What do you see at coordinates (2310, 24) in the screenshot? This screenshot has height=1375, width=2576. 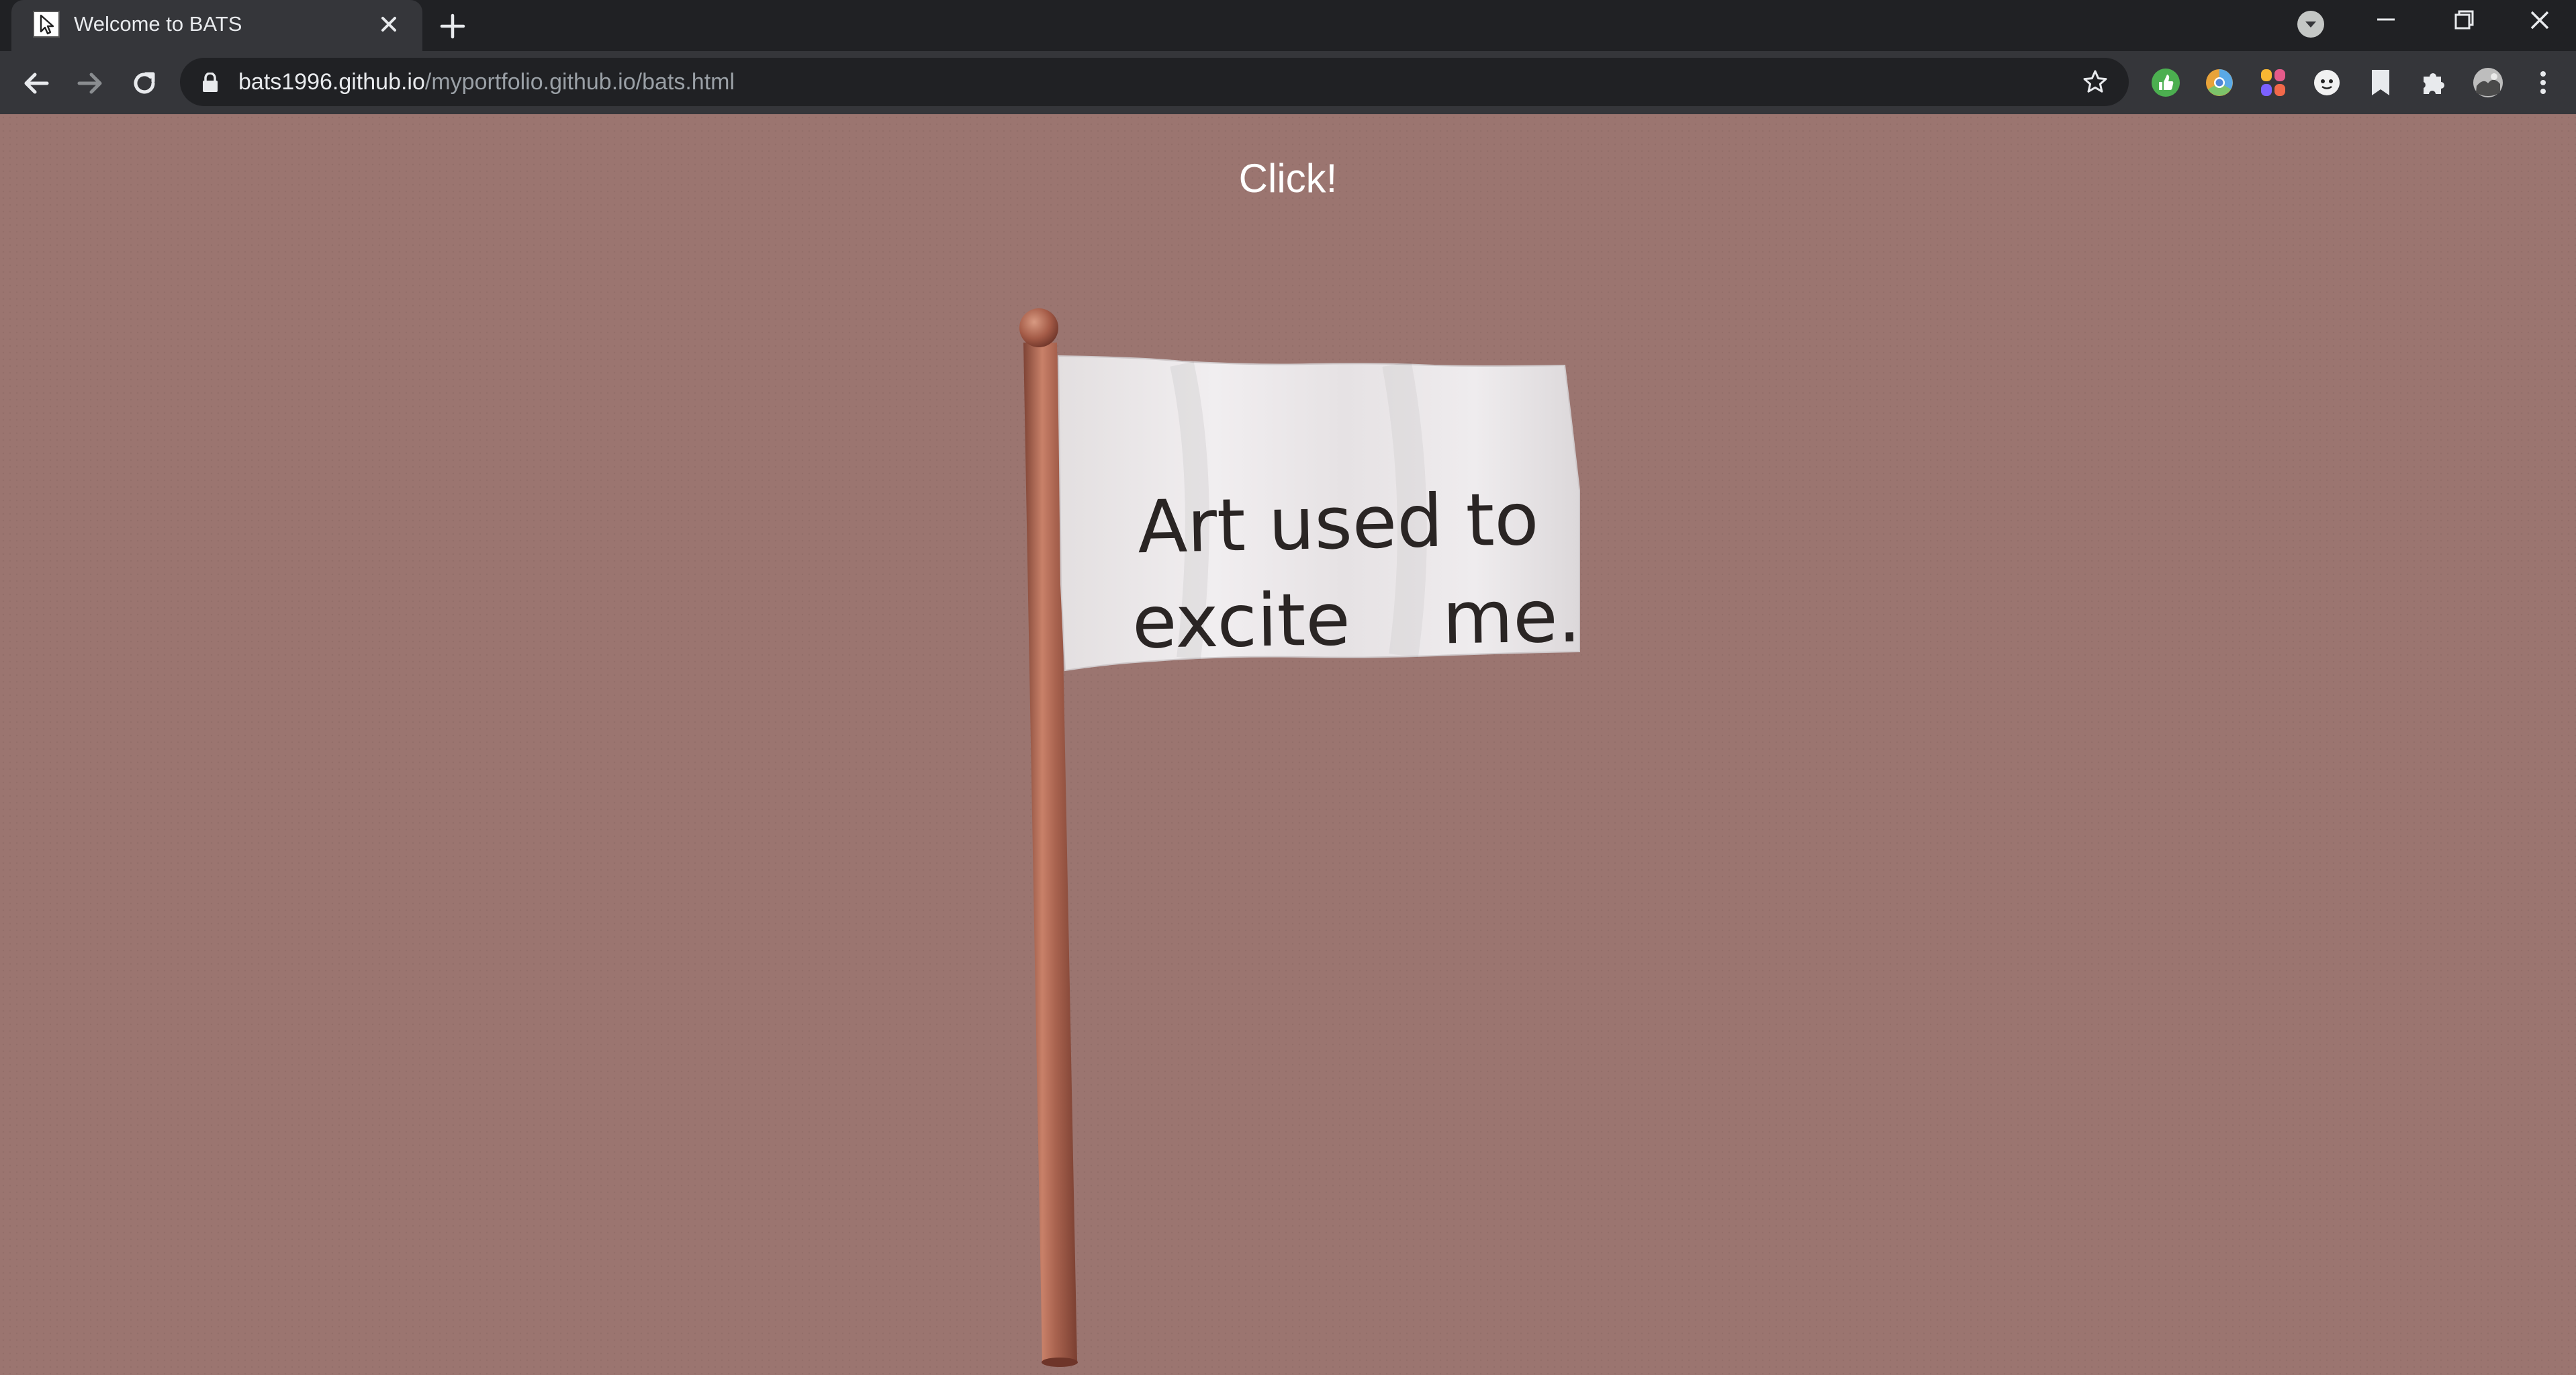 I see `tab-search-icon` at bounding box center [2310, 24].